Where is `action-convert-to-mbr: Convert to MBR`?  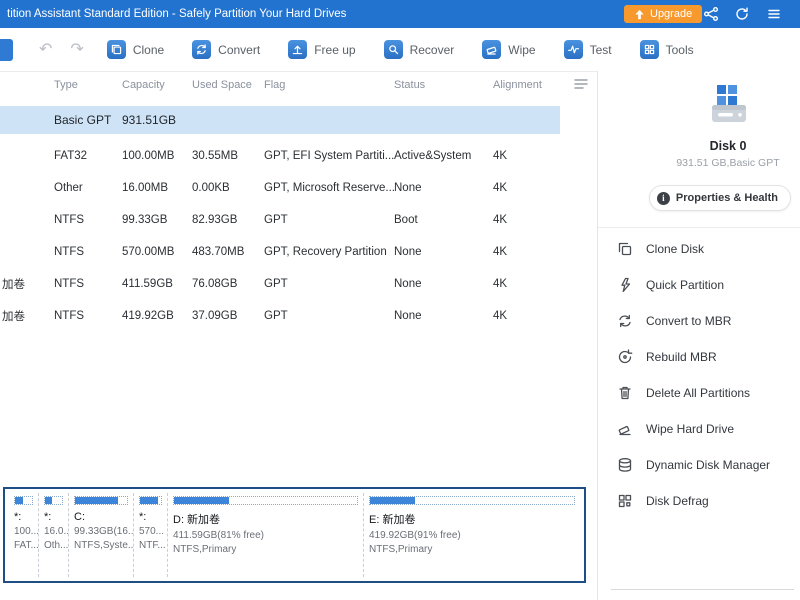
action-convert-to-mbr: Convert to MBR is located at coordinates (708, 321).